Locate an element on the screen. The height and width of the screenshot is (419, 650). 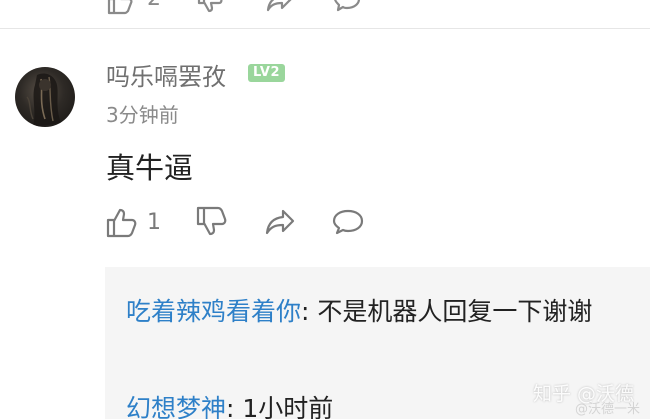
reply-item: 吃着辣鸡看着你: 不是机器人回复一下谢谢 is located at coordinates (376, 312).